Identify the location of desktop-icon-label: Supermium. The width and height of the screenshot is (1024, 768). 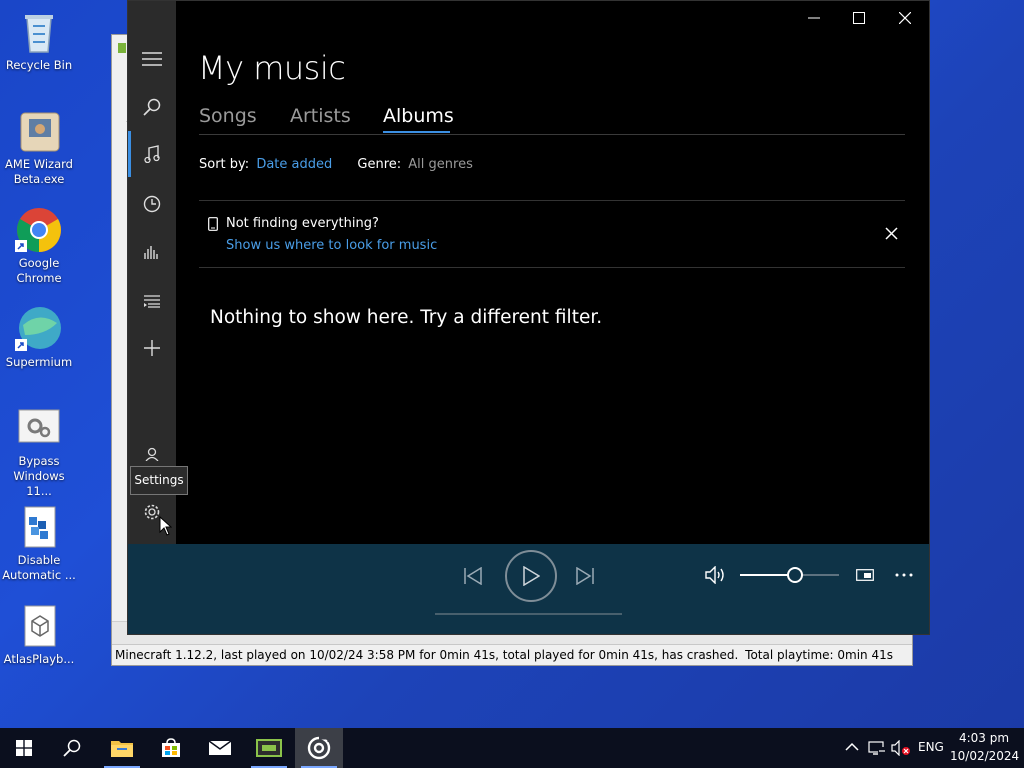
(39, 362).